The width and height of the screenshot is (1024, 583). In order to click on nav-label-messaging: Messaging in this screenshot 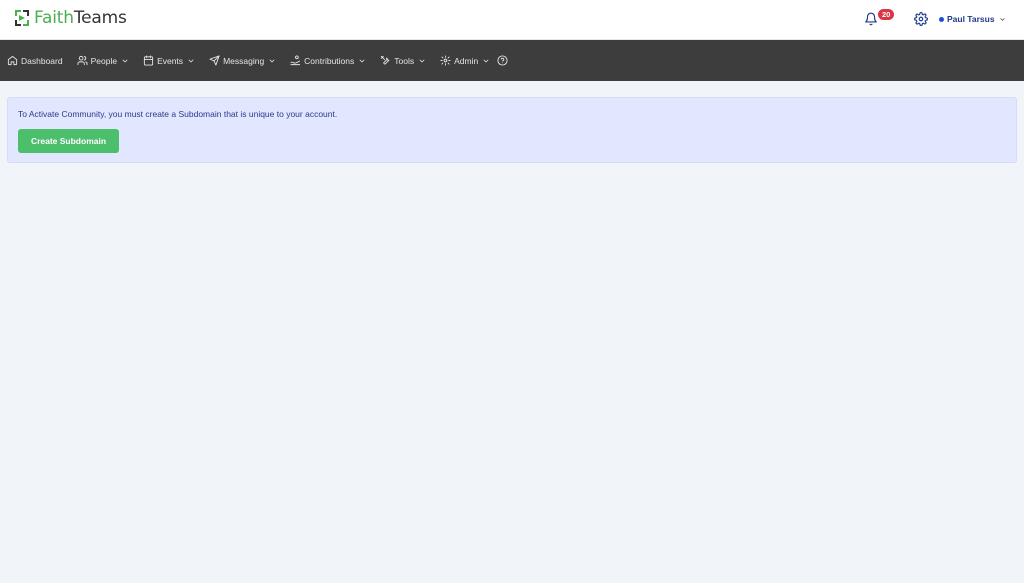, I will do `click(244, 60)`.